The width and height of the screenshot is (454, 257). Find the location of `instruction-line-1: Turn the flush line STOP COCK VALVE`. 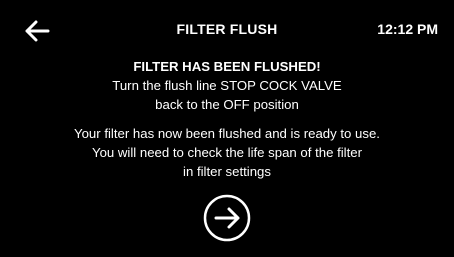

instruction-line-1: Turn the flush line STOP COCK VALVE is located at coordinates (227, 85).